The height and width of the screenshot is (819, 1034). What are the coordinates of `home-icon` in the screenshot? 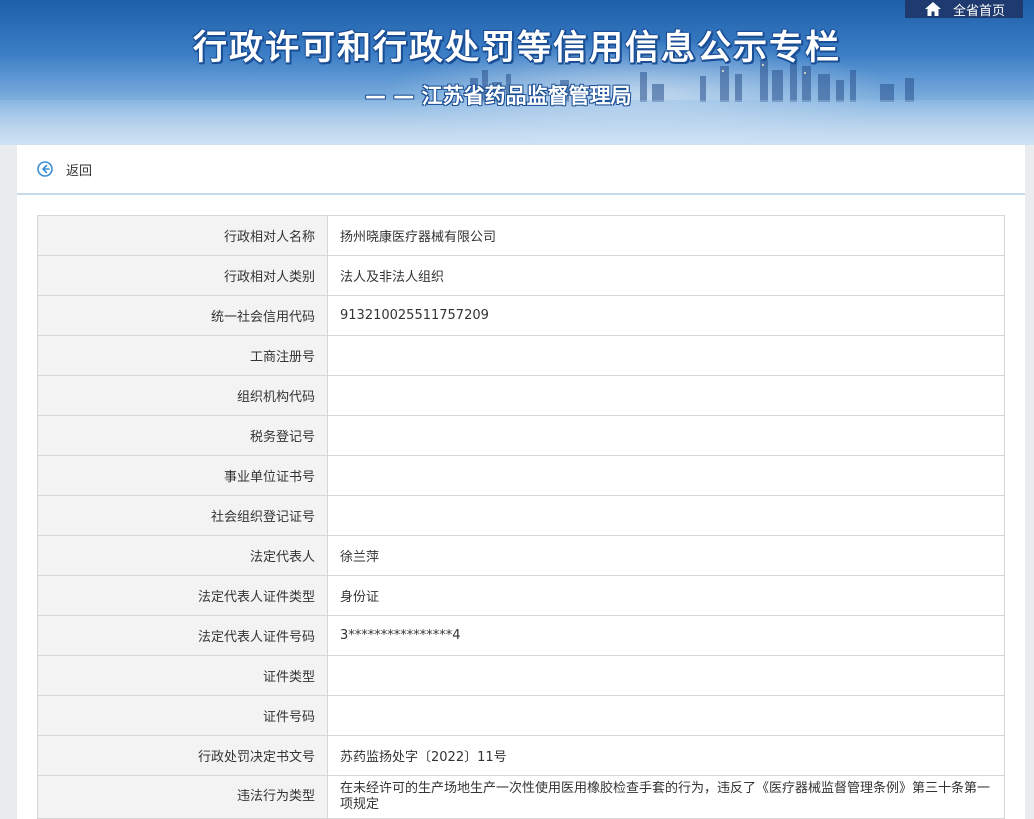 It's located at (933, 9).